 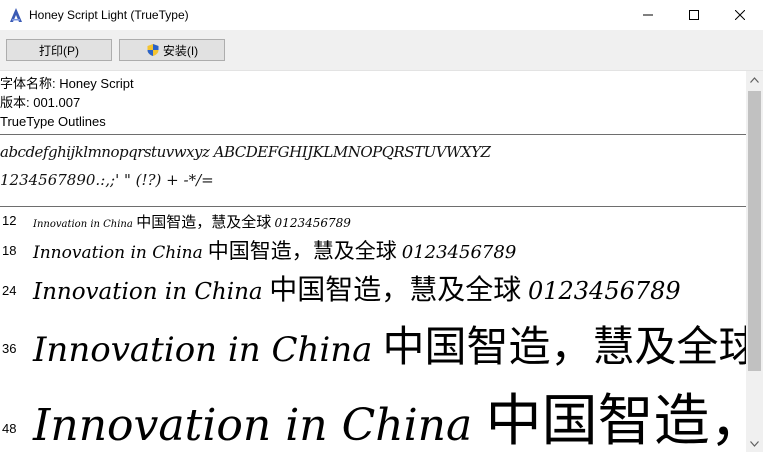 What do you see at coordinates (153, 50) in the screenshot?
I see `shield-icon` at bounding box center [153, 50].